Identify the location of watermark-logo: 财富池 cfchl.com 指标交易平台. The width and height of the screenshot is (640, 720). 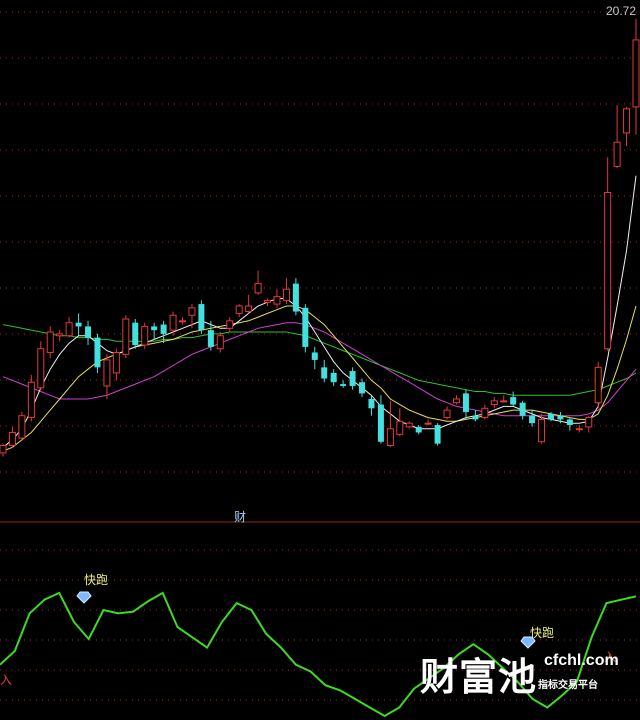
(529, 683).